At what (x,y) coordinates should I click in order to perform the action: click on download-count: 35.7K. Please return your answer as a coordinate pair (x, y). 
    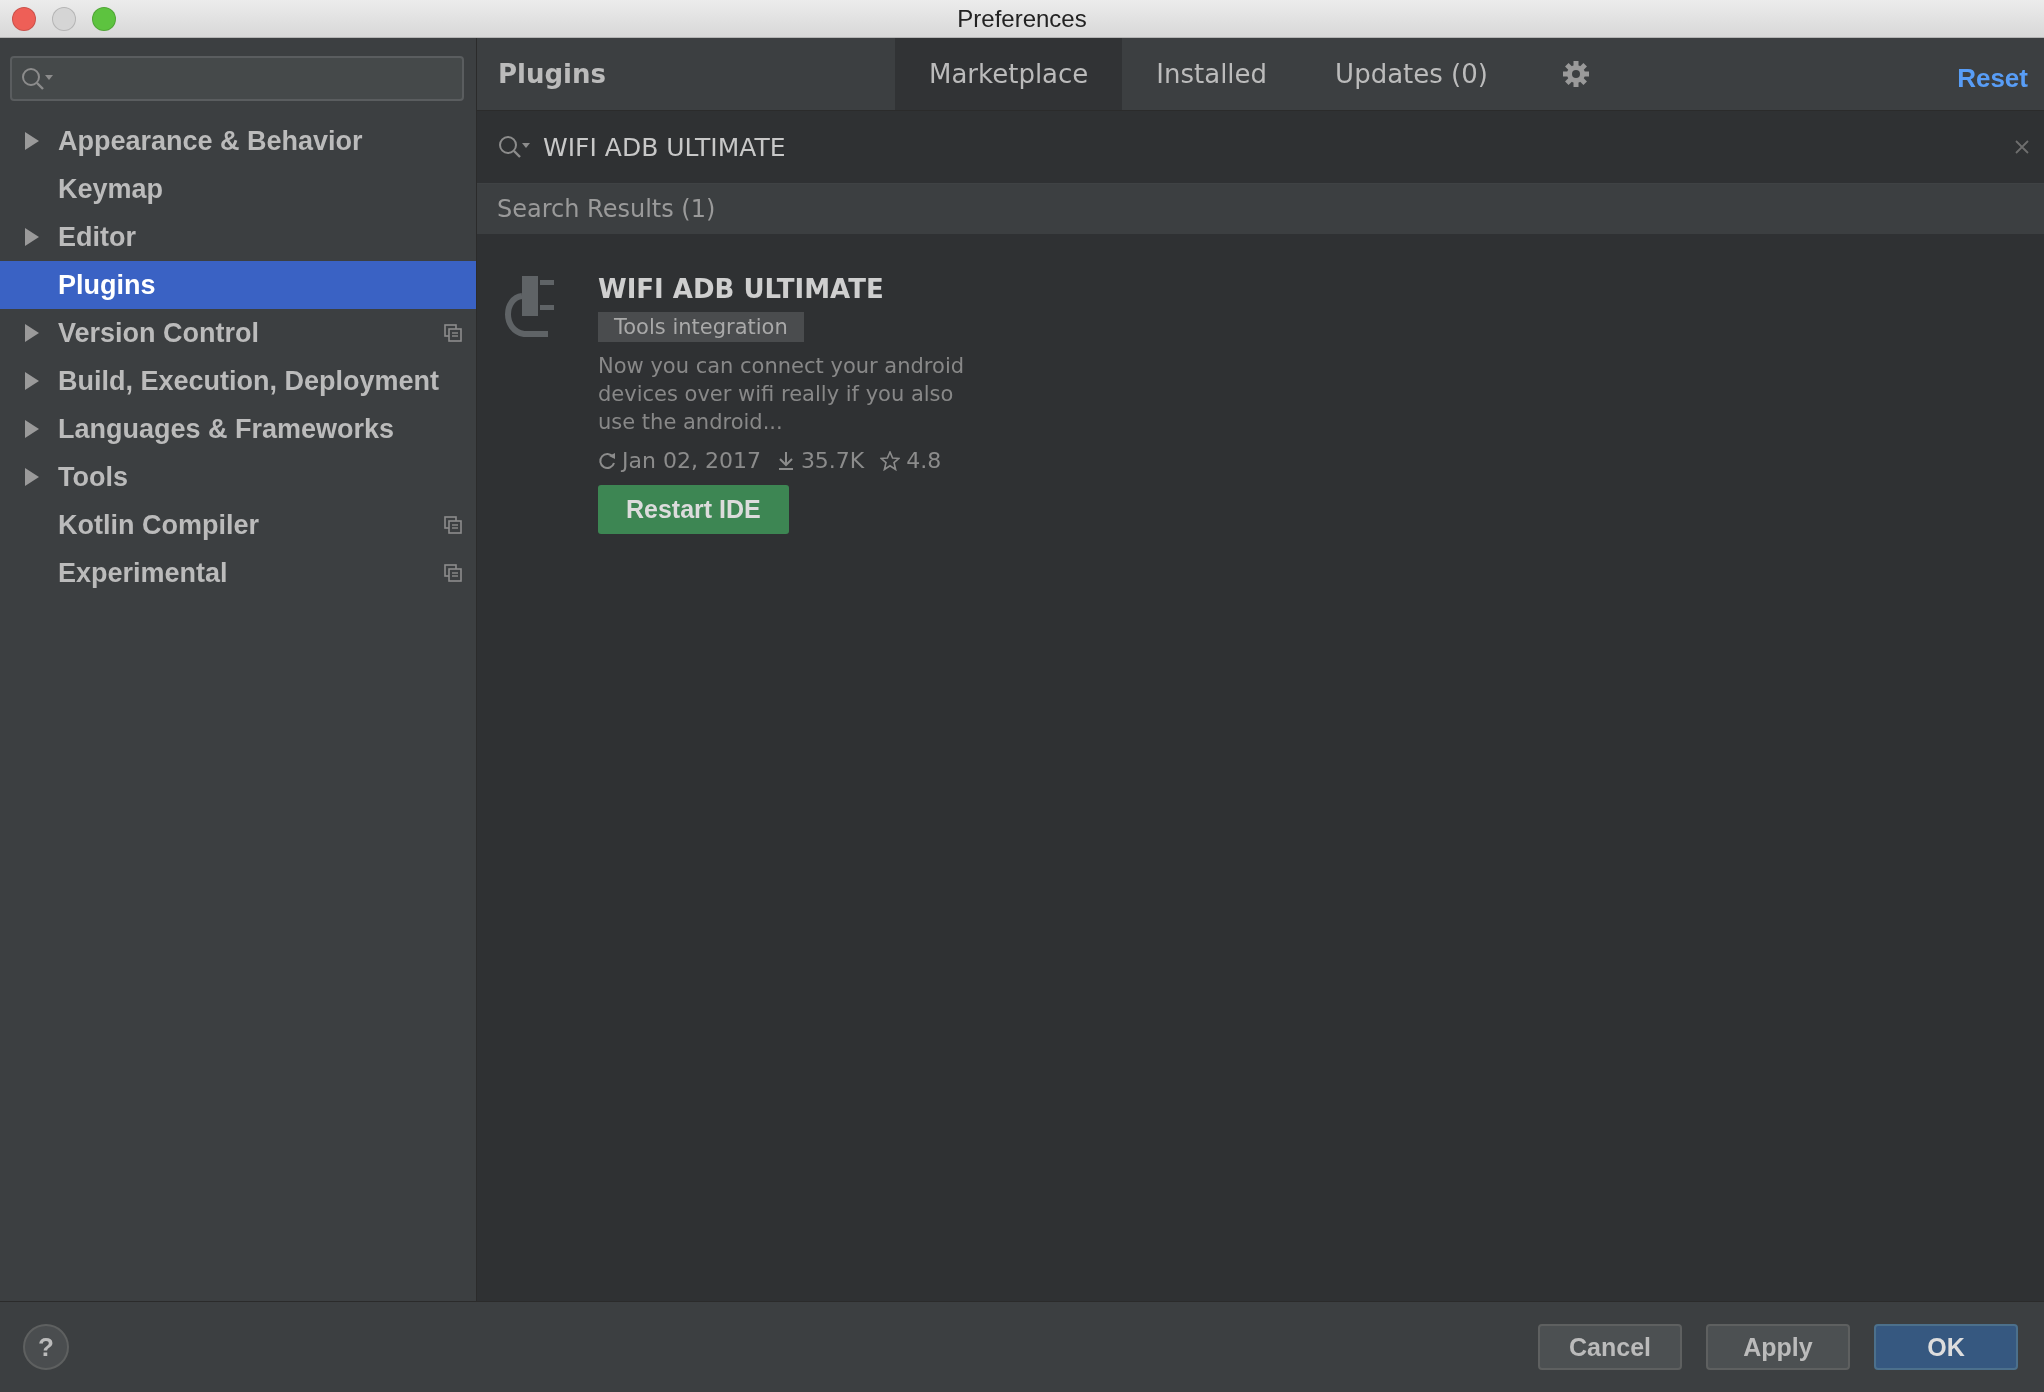
    Looking at the image, I should click on (832, 460).